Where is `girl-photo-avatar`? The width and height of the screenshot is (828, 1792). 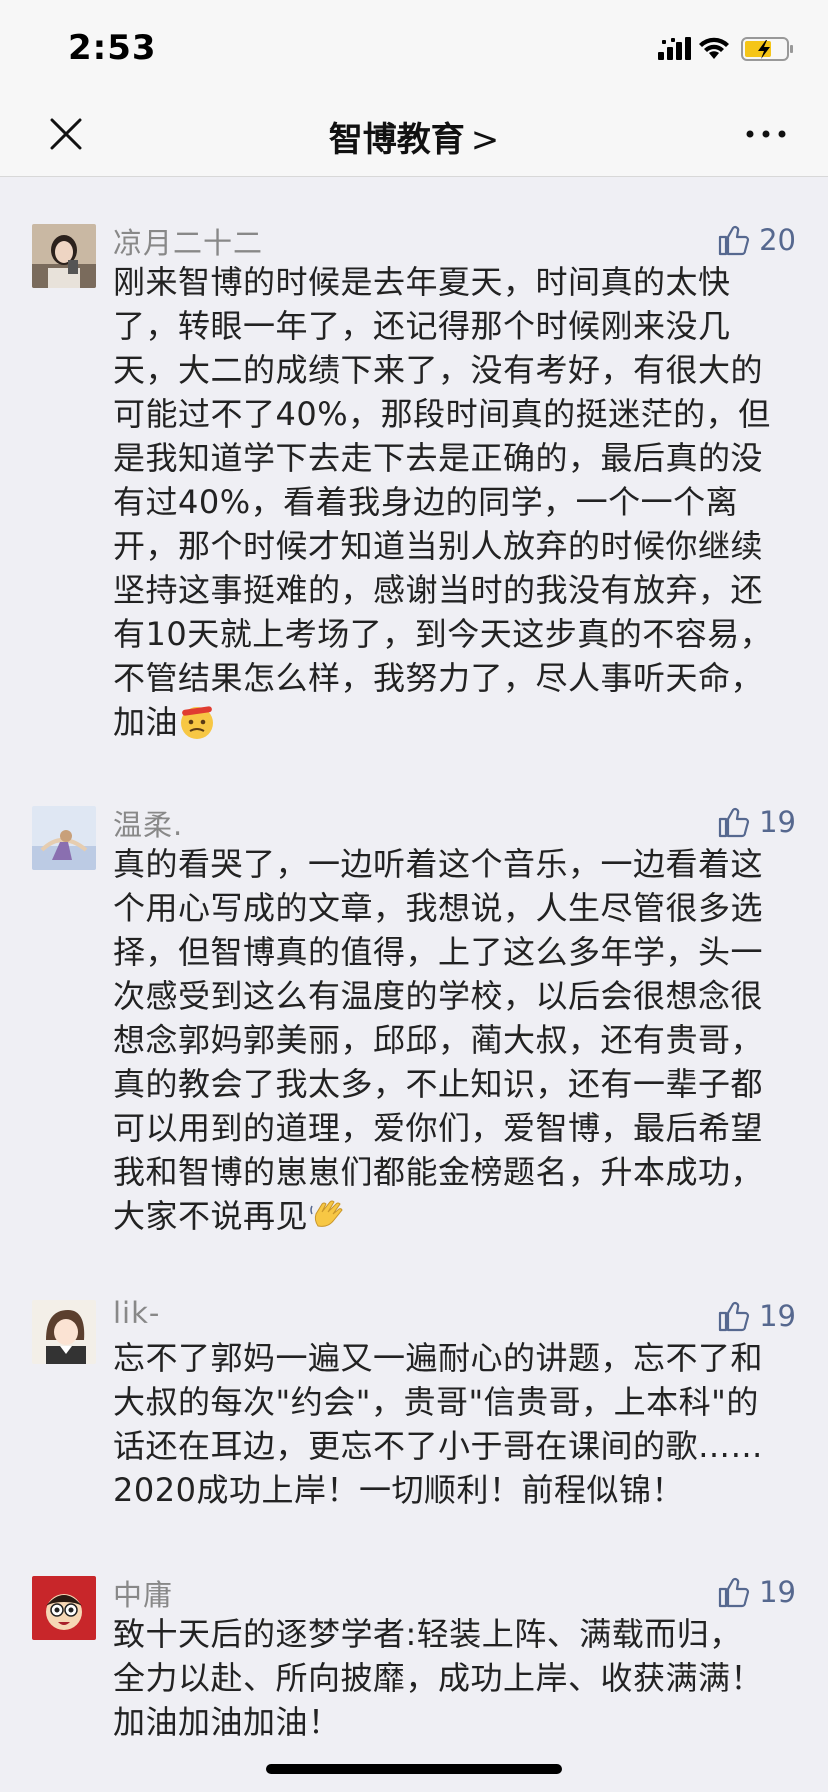
girl-photo-avatar is located at coordinates (64, 256).